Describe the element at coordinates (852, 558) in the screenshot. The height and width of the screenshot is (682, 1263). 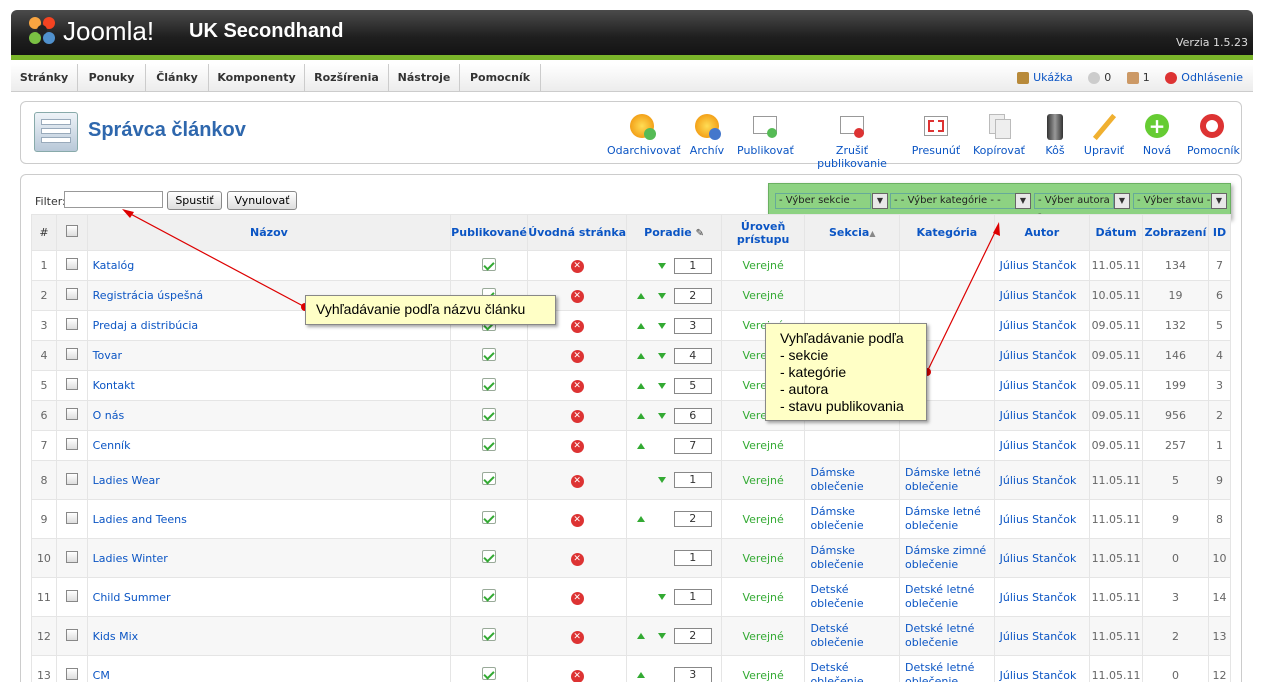
I see `section-link: Dámske oblečenie` at that location.